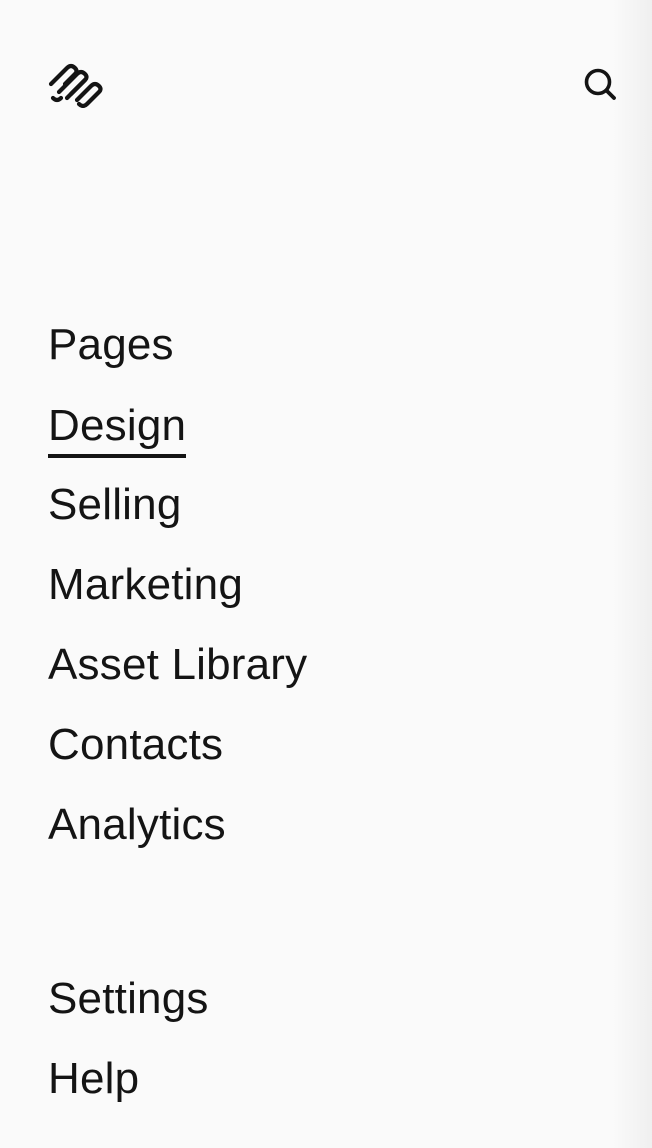 Image resolution: width=652 pixels, height=1148 pixels. What do you see at coordinates (145, 584) in the screenshot?
I see `nav-item-label: Marketing` at bounding box center [145, 584].